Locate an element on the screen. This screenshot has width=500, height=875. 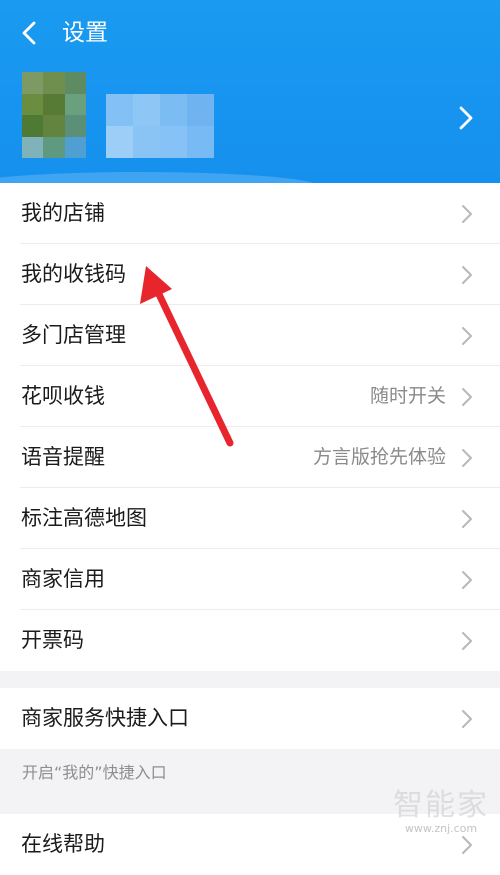
menu-item-label: 标注高德地图 is located at coordinates (84, 518).